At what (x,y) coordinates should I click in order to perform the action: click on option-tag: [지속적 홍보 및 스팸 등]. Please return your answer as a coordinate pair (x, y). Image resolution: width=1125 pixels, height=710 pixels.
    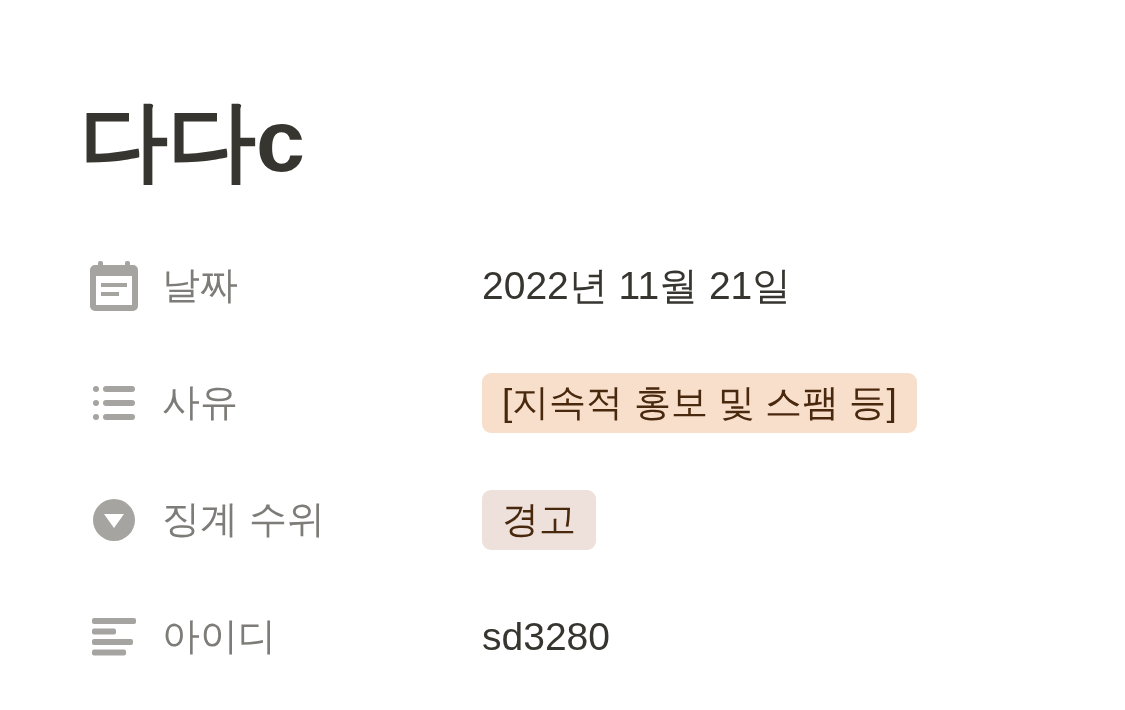
    Looking at the image, I should click on (699, 402).